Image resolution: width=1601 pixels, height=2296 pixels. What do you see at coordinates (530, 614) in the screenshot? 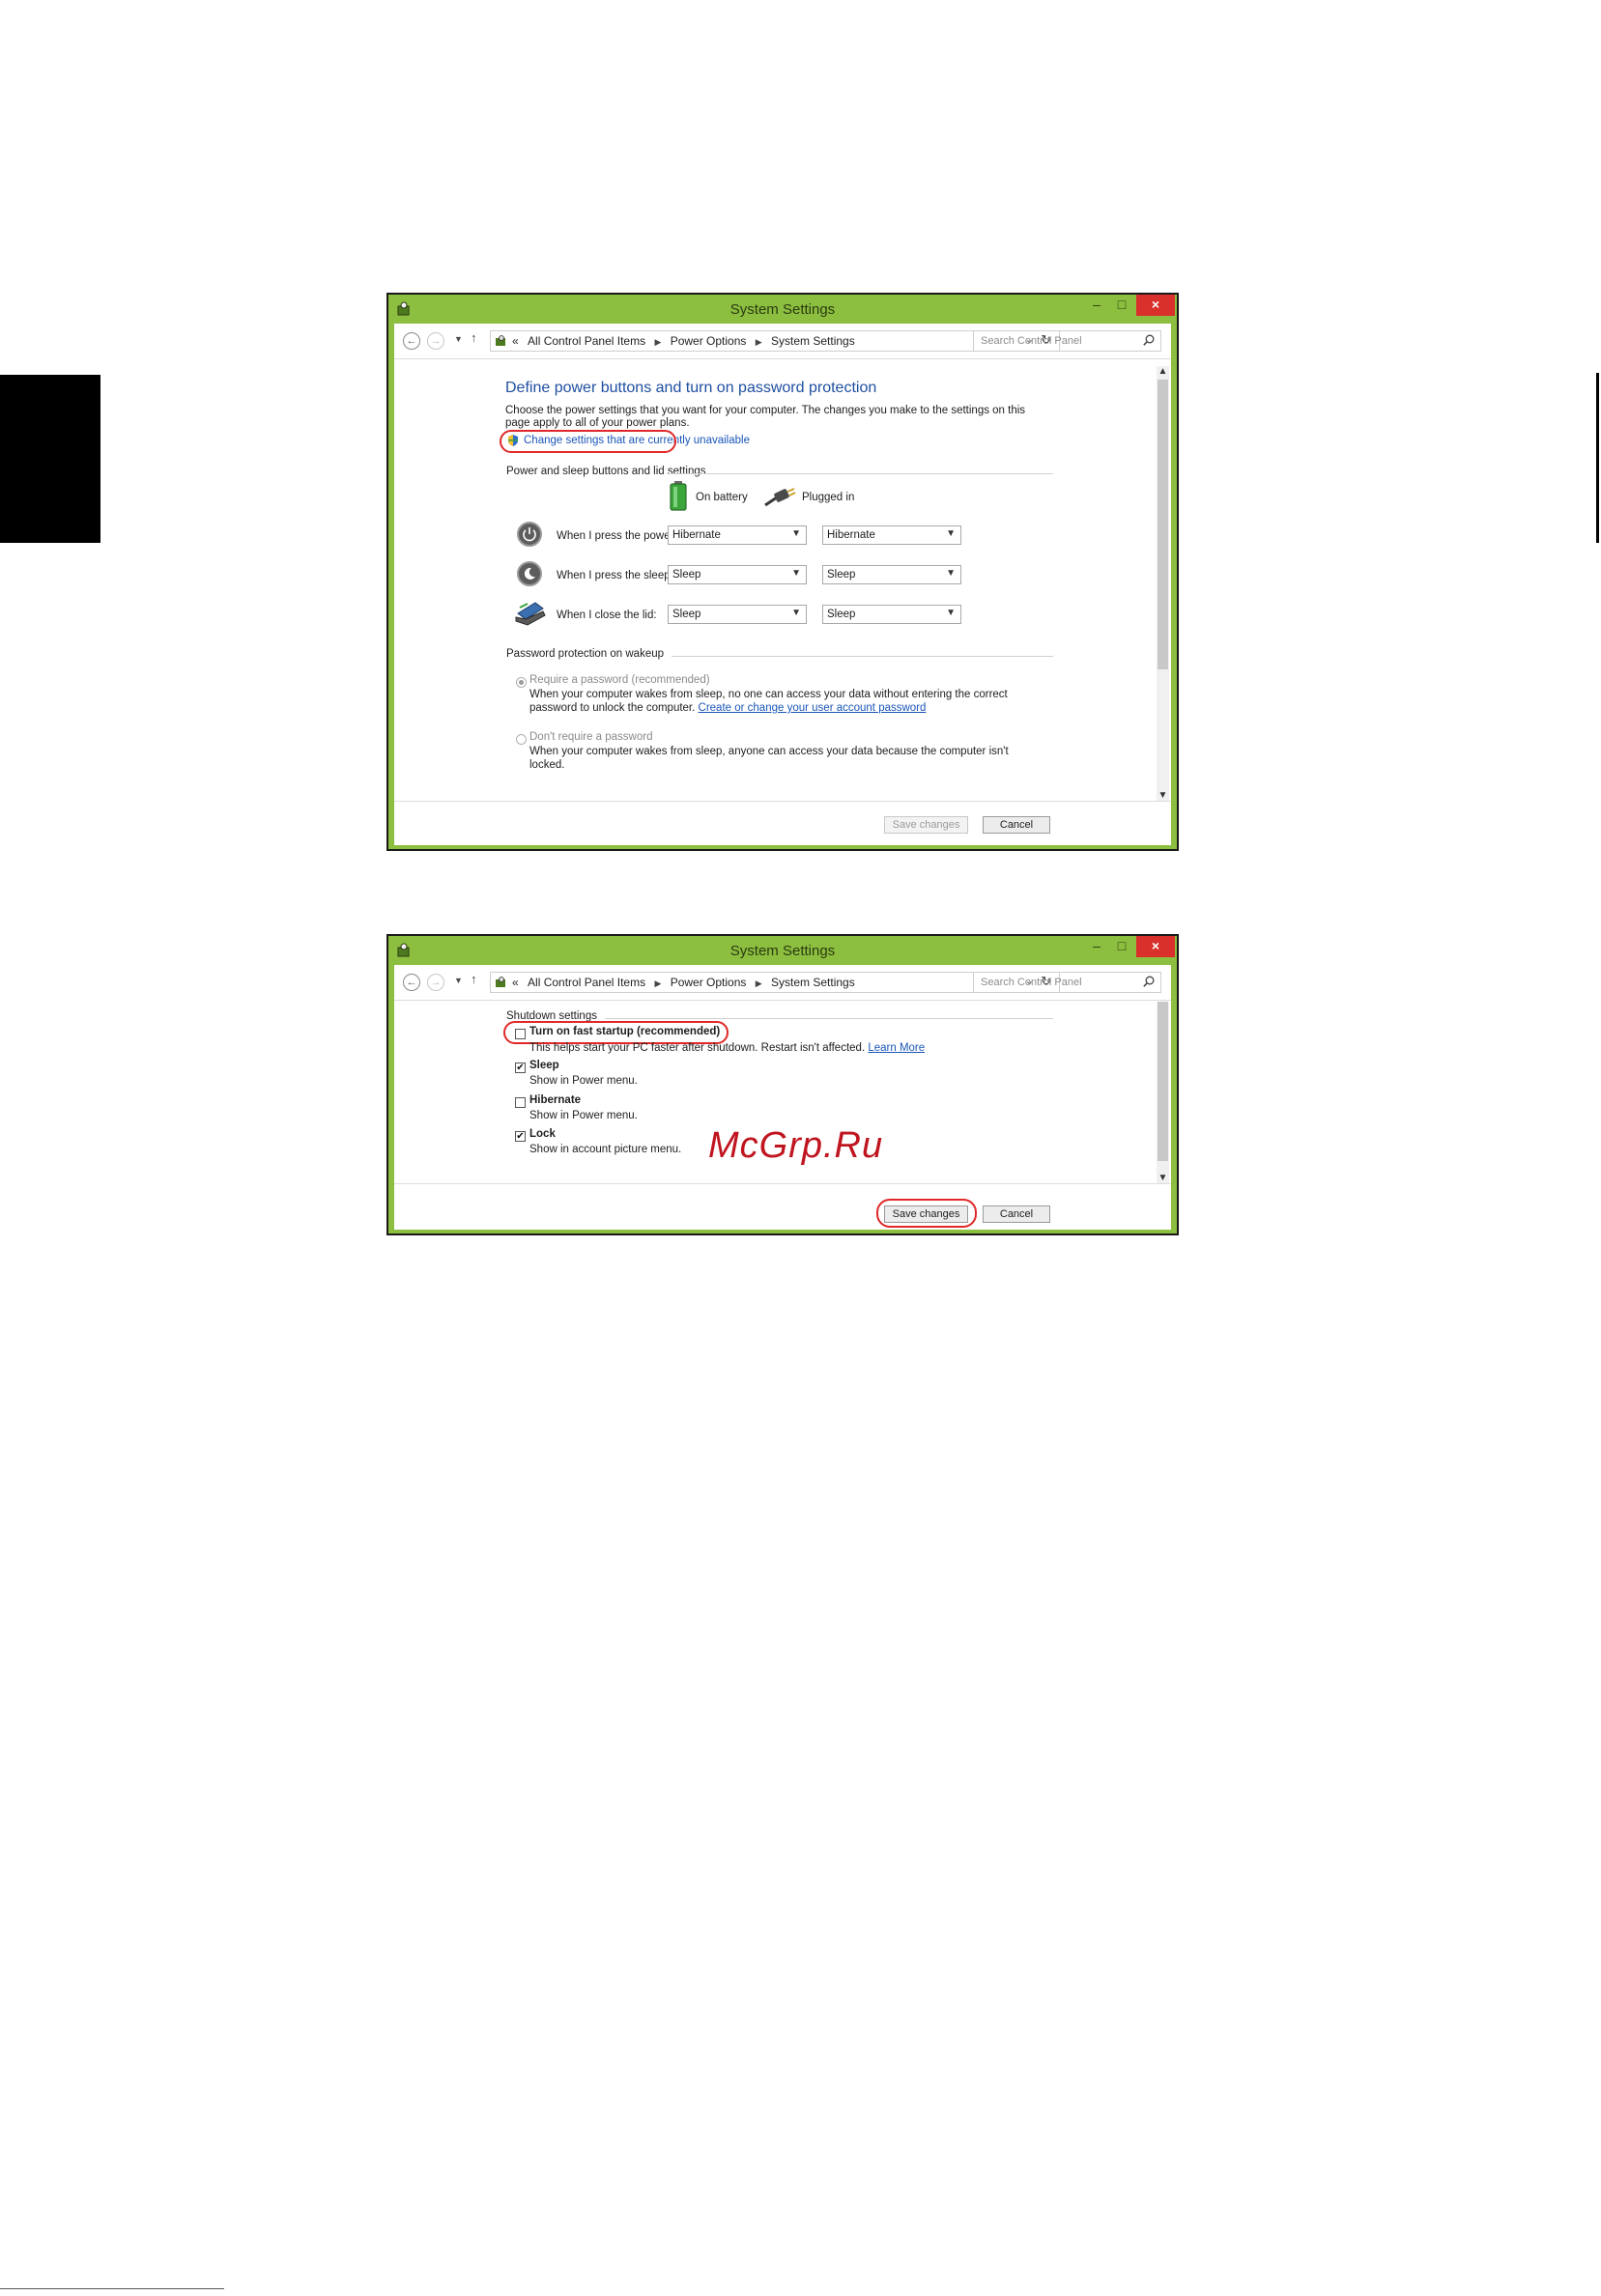
I see `laptop-lid-icon` at bounding box center [530, 614].